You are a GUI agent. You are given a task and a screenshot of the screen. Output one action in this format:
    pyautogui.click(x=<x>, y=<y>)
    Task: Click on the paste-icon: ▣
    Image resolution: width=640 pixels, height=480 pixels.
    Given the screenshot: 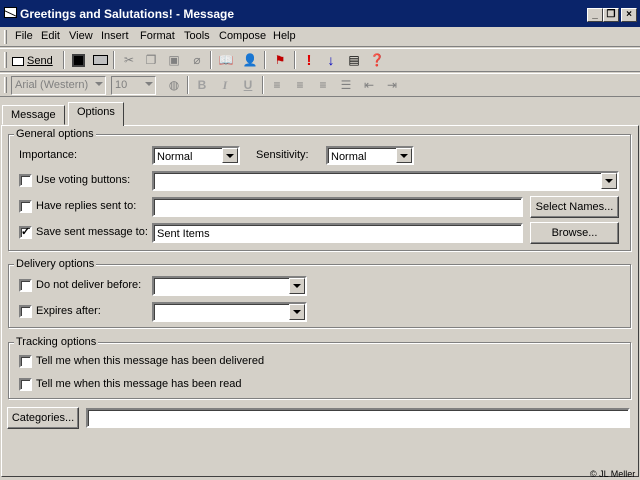 What is the action you would take?
    pyautogui.click(x=174, y=60)
    